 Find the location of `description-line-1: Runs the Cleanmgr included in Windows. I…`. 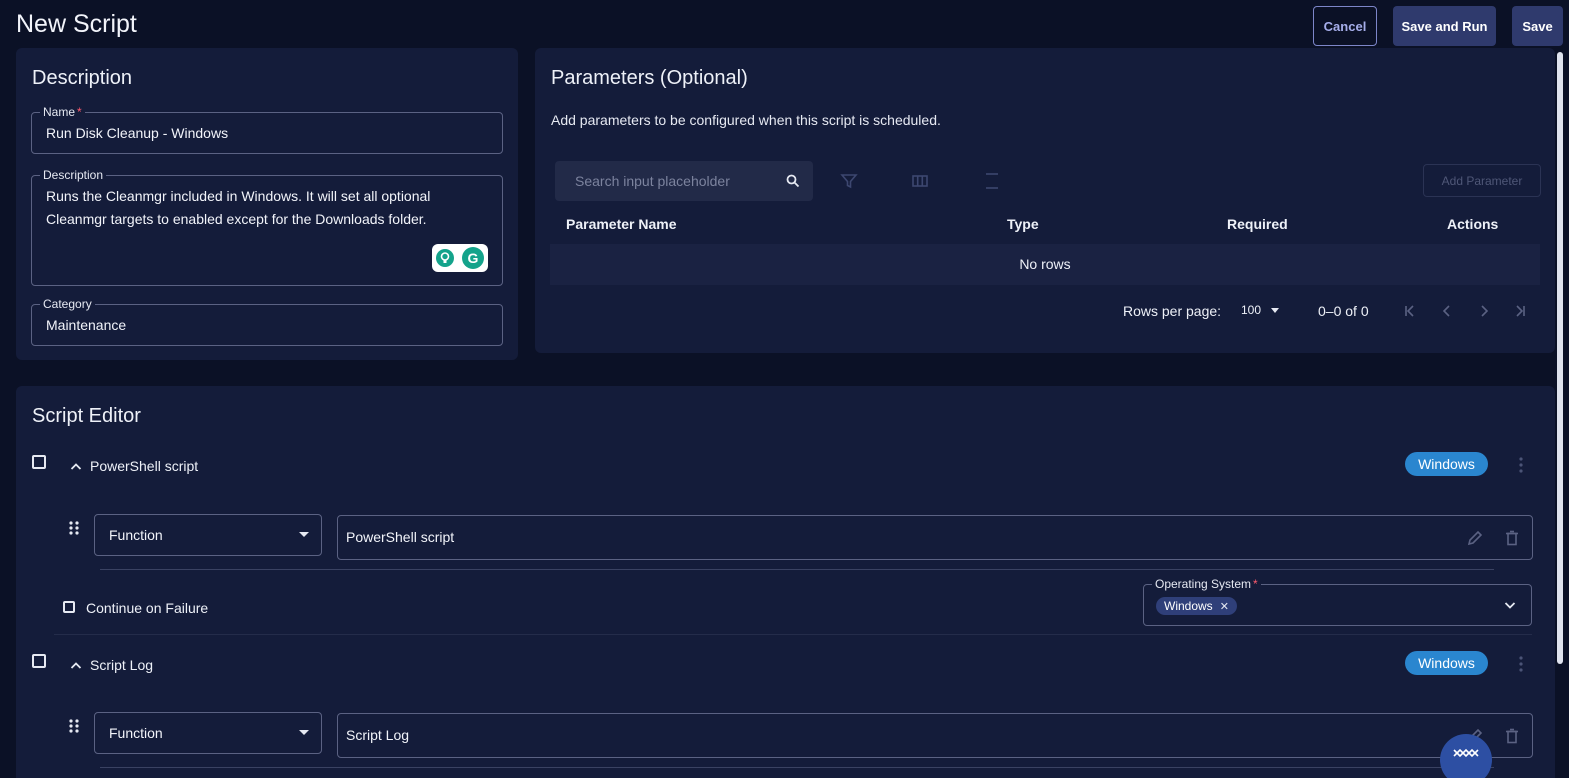

description-line-1: Runs the Cleanmgr included in Windows. I… is located at coordinates (238, 196).